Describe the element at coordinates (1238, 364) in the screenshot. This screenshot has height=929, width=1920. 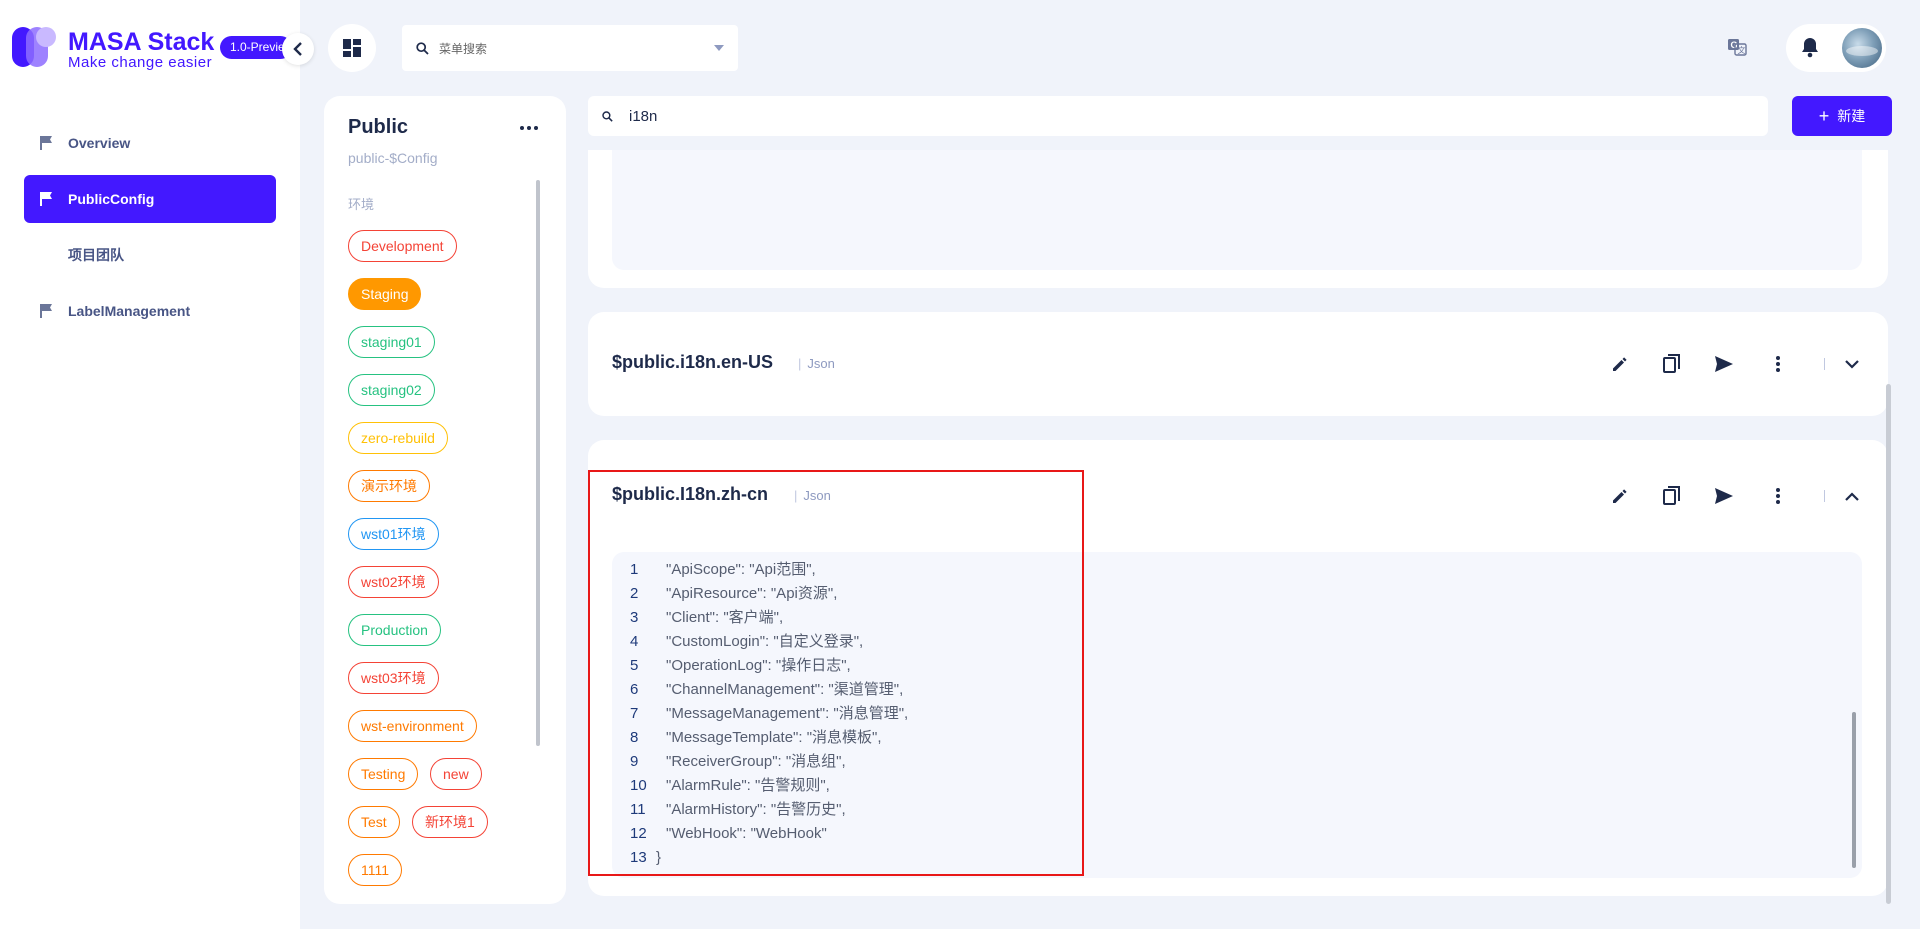
I see `config-card-en-us: $public.i18n.en-US | Json` at that location.